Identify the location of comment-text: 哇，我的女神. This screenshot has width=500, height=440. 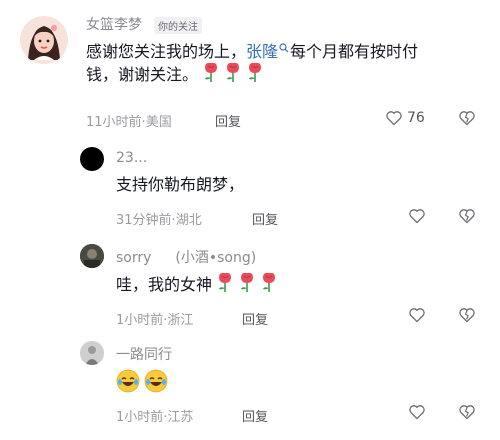
(197, 284).